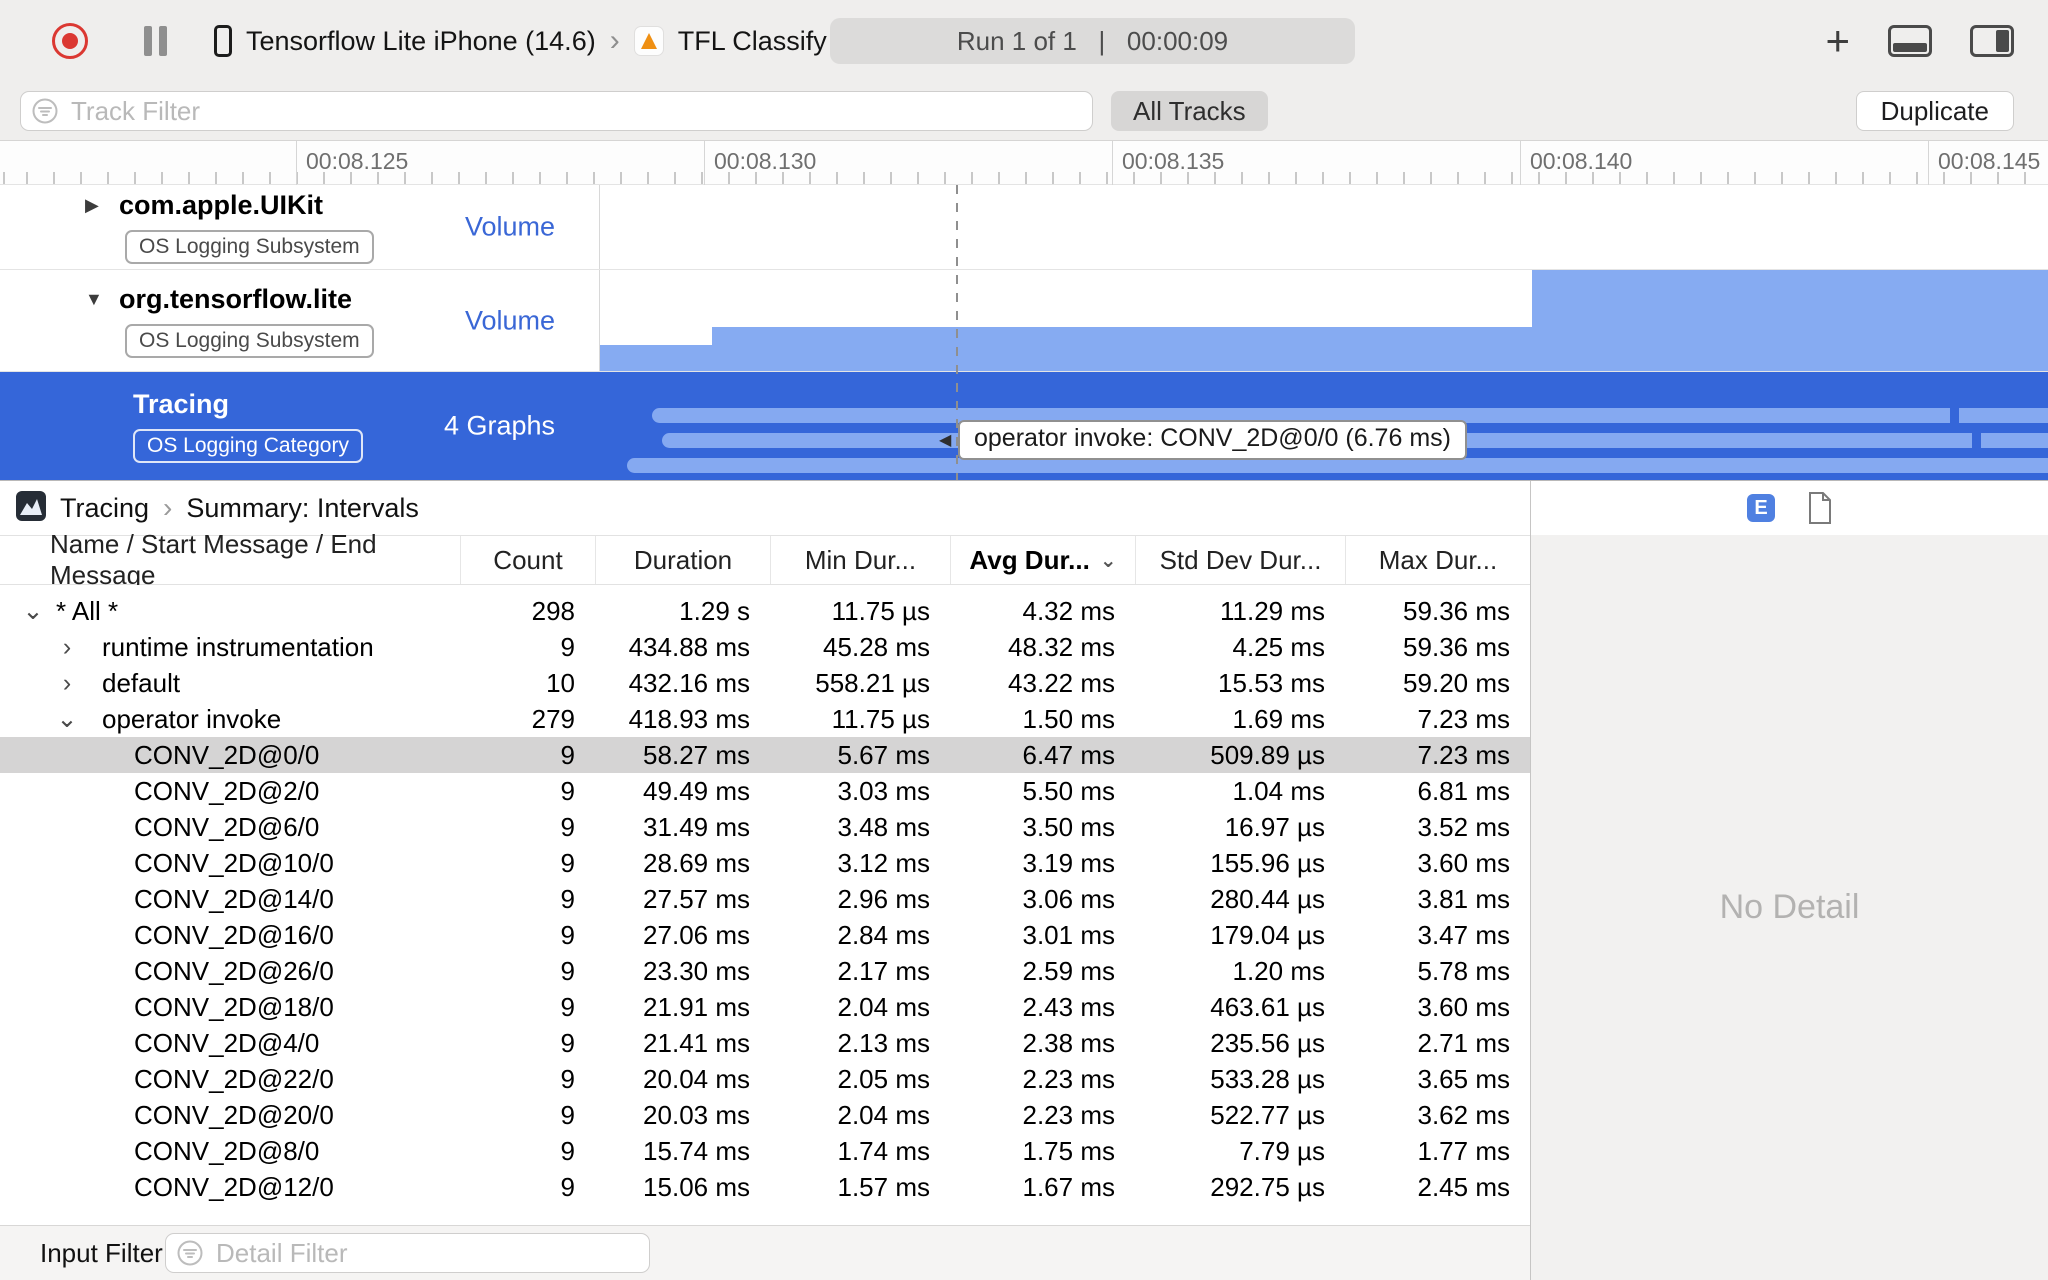 This screenshot has width=2048, height=1280. Describe the element at coordinates (1820, 509) in the screenshot. I see `document-icon` at that location.